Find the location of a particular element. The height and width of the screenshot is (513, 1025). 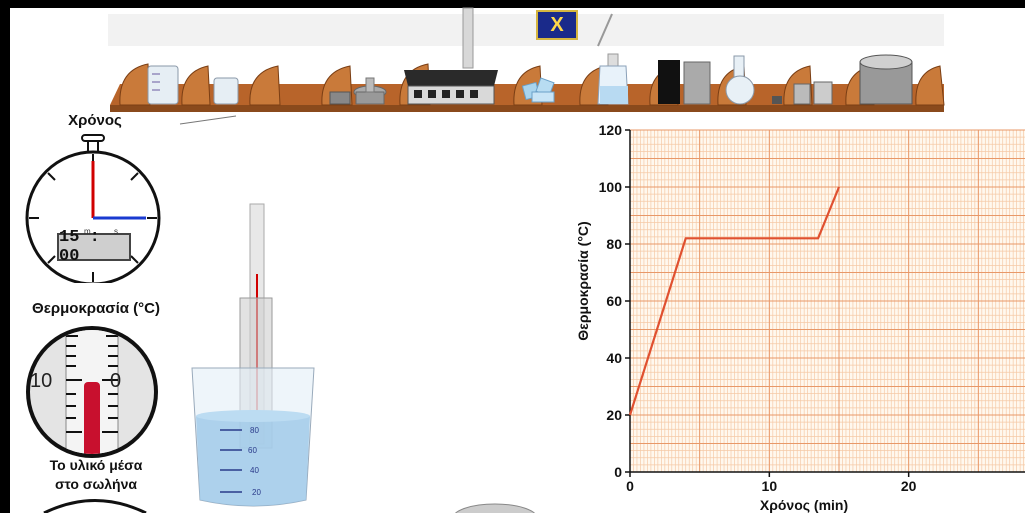

shelf-item-calorimeter is located at coordinates (886, 79).